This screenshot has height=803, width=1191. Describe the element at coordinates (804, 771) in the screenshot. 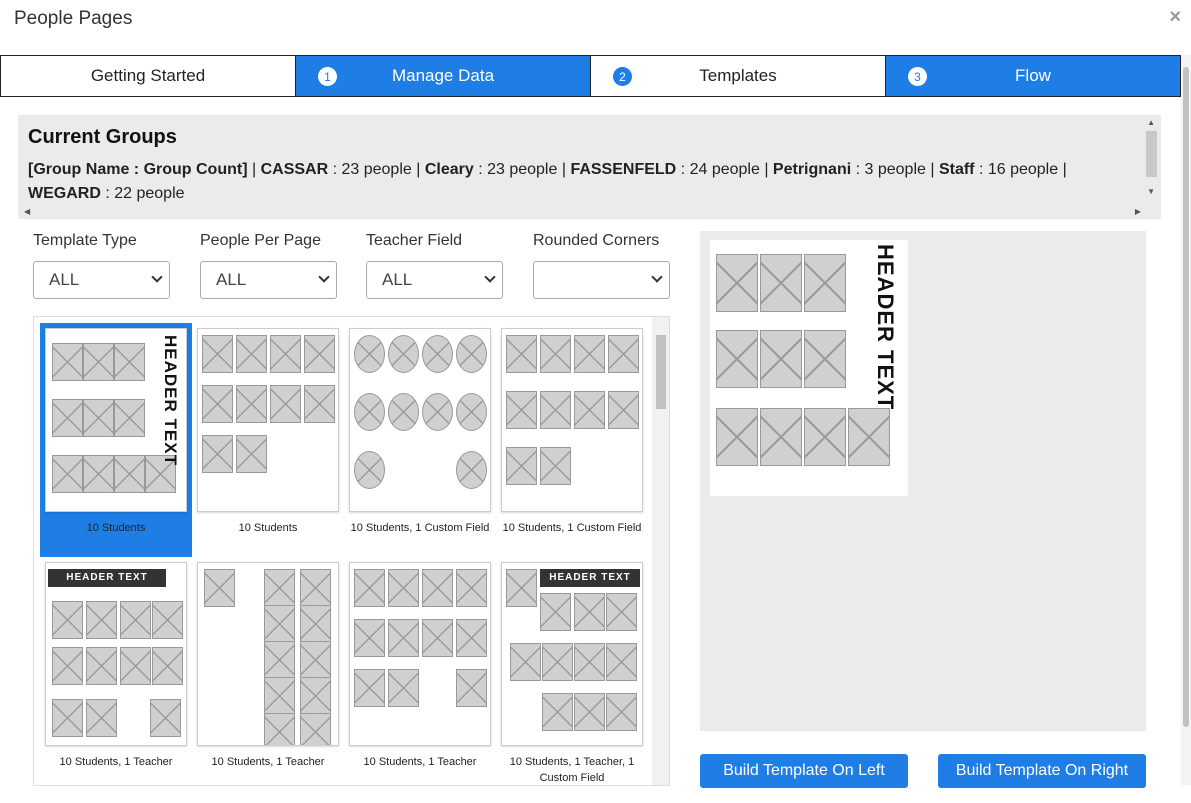

I see `build-template-left-button: Build Template On Left` at that location.